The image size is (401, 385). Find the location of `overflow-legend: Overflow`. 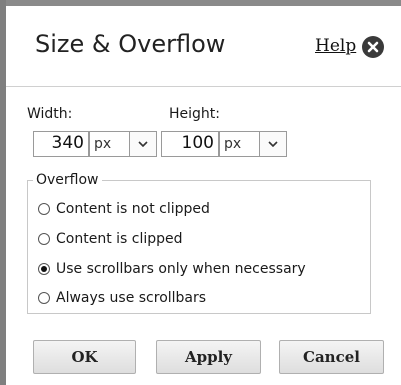

overflow-legend: Overflow is located at coordinates (67, 180).